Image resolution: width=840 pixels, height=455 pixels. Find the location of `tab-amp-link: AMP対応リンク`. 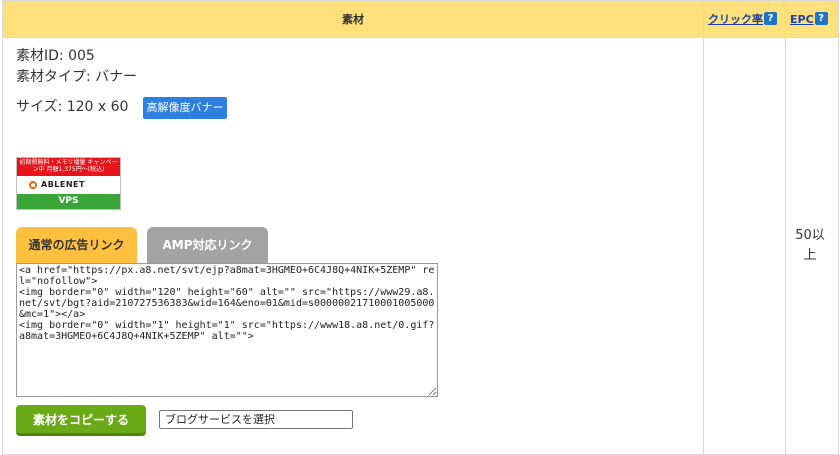

tab-amp-link: AMP対応リンク is located at coordinates (207, 245).